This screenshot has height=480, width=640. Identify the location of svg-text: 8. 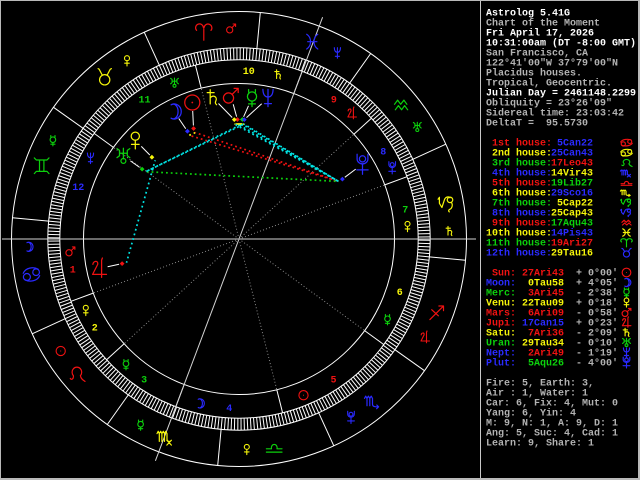
(383, 153).